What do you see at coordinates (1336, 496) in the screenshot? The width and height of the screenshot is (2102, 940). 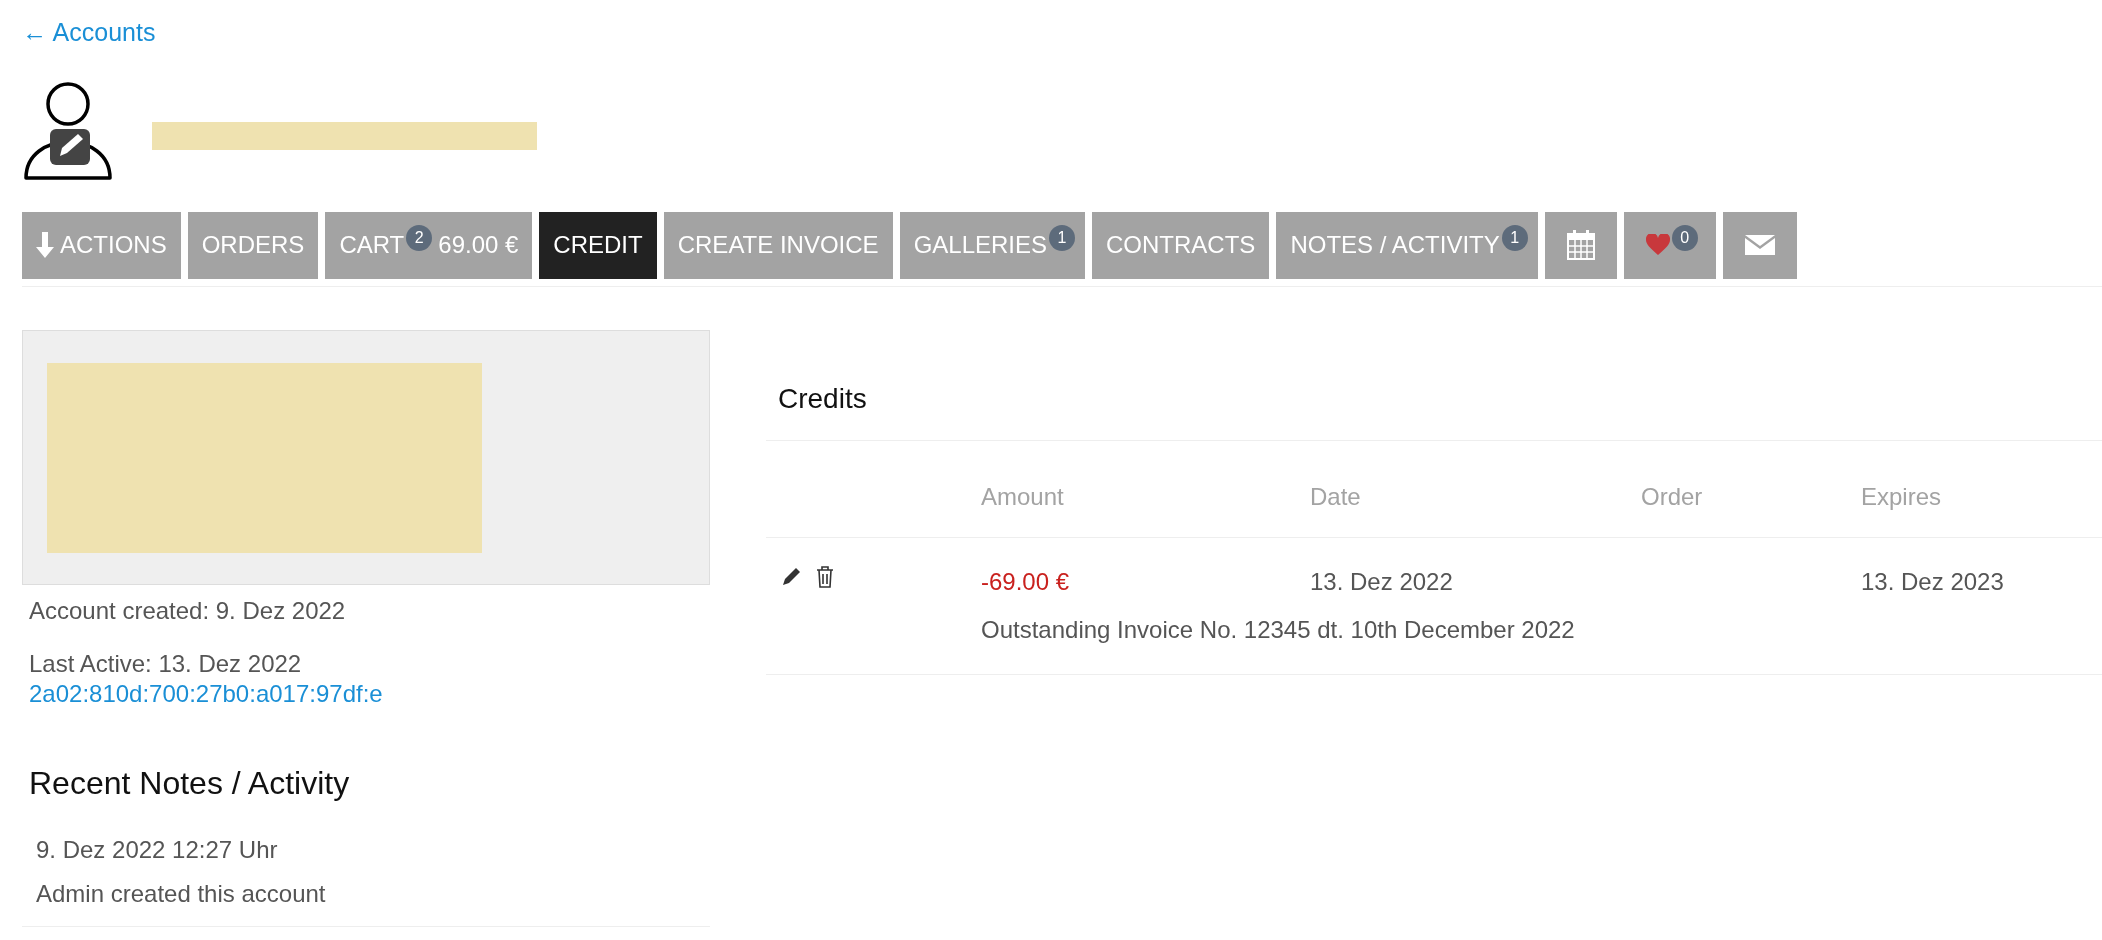 I see `column-header: Date` at bounding box center [1336, 496].